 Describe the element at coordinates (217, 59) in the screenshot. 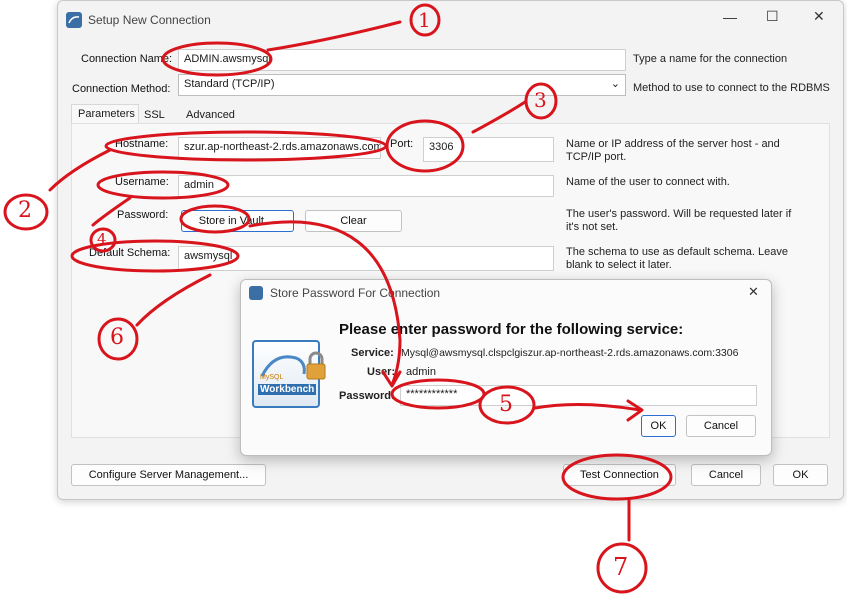

I see `annotation-oval-connection-name` at that location.